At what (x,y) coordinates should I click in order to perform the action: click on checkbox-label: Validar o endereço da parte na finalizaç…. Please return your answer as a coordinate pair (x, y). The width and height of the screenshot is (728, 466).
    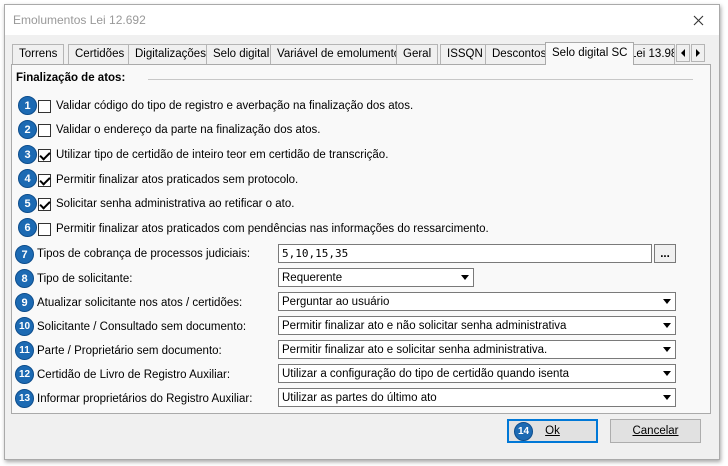
    Looking at the image, I should click on (188, 130).